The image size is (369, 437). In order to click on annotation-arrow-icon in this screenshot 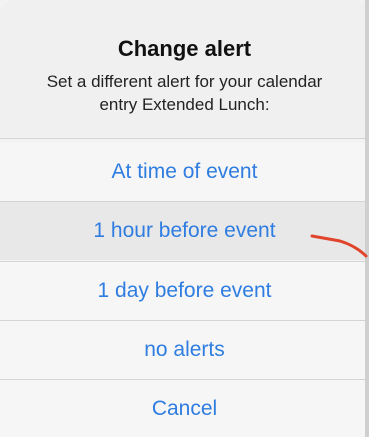, I will do `click(339, 246)`.